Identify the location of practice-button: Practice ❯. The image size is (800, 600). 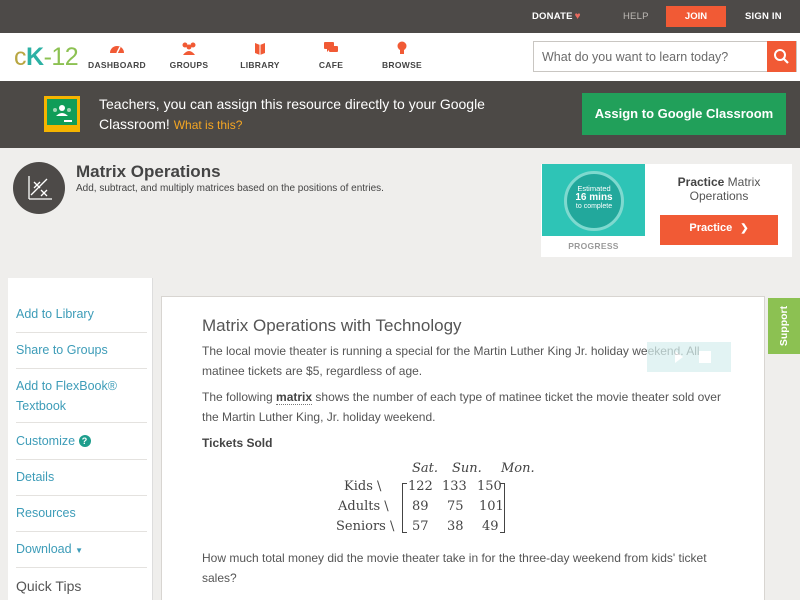
(719, 230).